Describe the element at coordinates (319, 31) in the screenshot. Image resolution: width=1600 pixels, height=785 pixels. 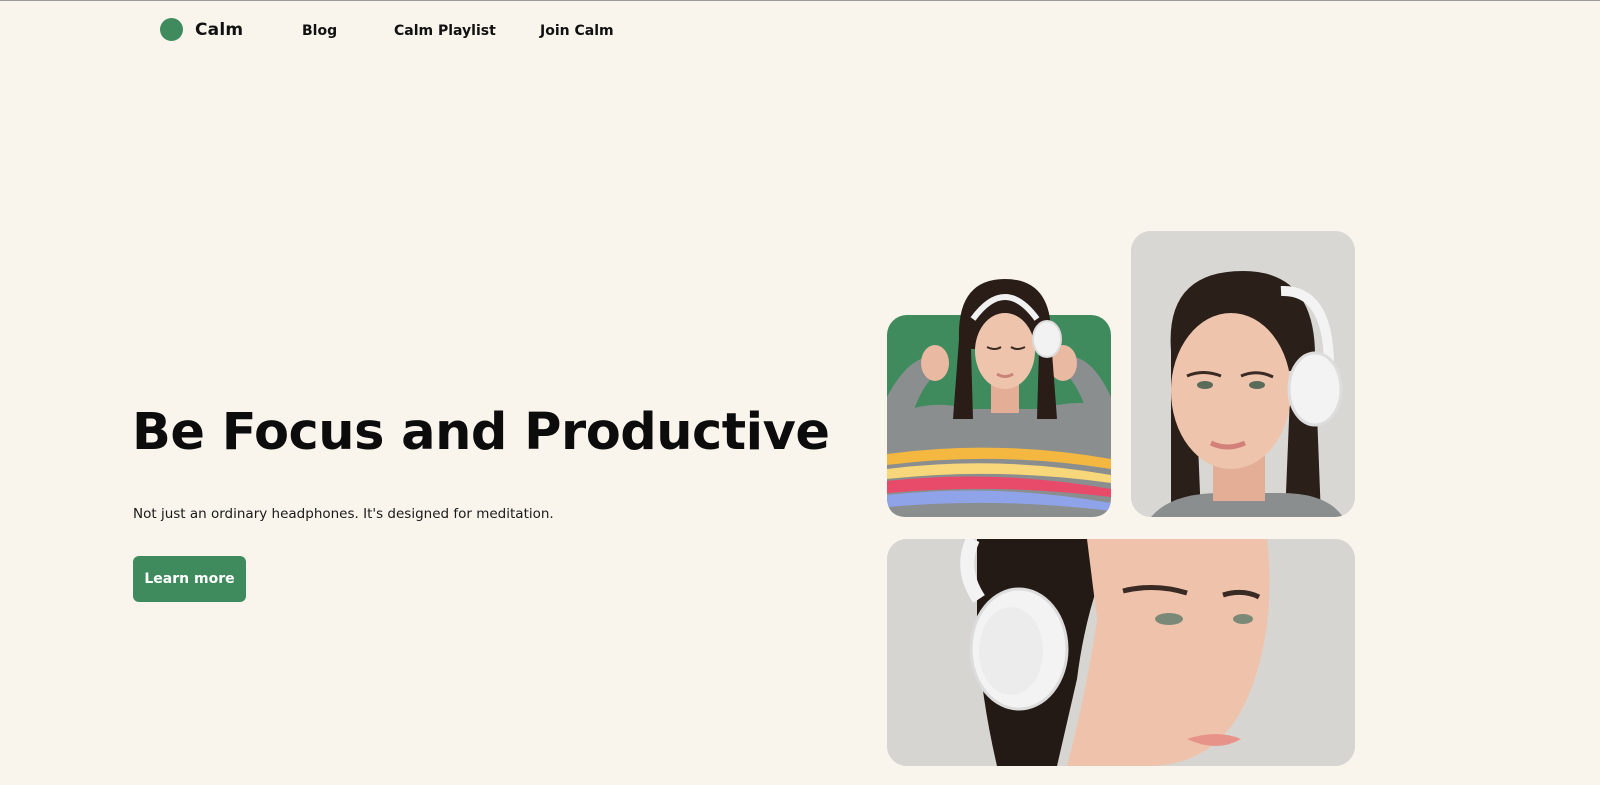
I see `nav-link-blog: Blog` at that location.